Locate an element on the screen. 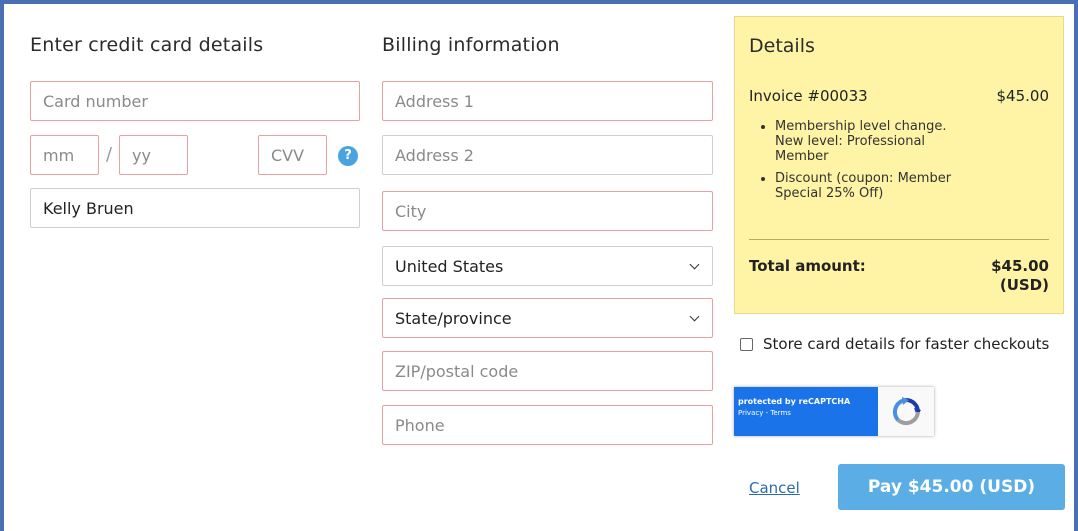 The height and width of the screenshot is (531, 1078). cardholder-name-input is located at coordinates (195, 208).